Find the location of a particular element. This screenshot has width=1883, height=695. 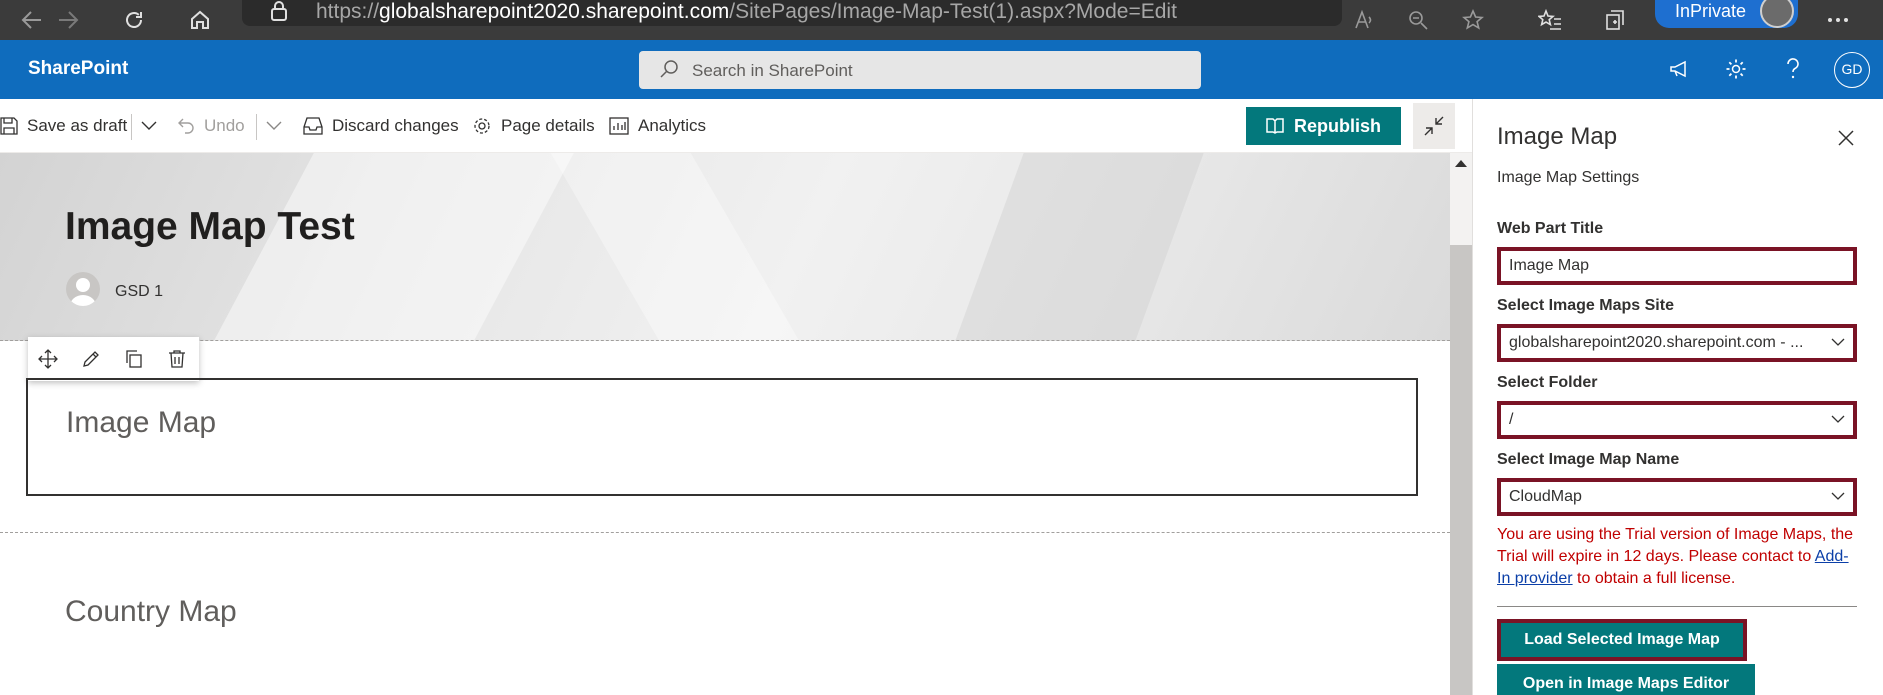

page-details-button: Page details is located at coordinates (533, 126).